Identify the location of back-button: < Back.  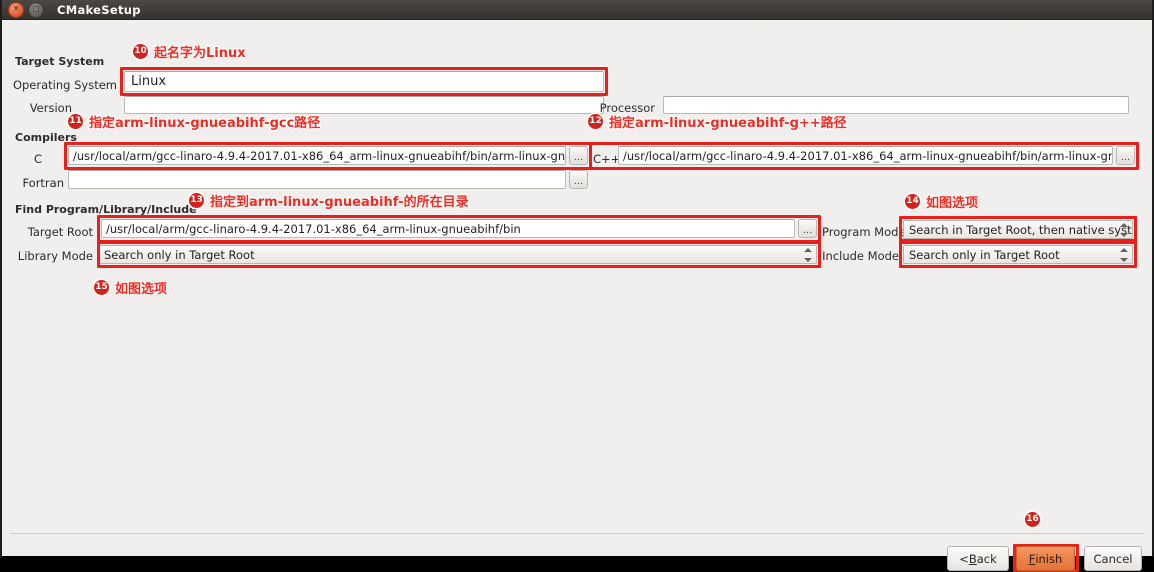
(978, 558).